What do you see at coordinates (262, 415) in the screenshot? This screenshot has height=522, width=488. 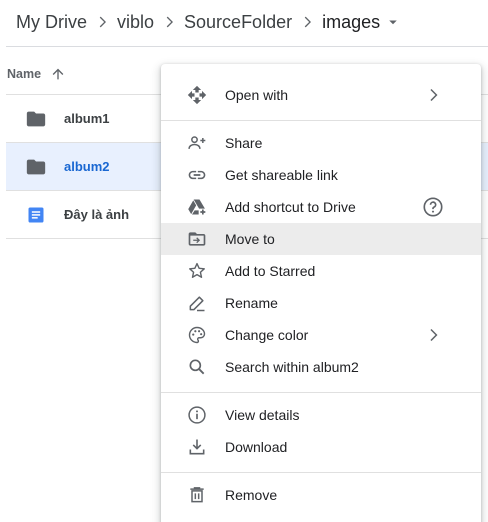 I see `menu-item-label: View details` at bounding box center [262, 415].